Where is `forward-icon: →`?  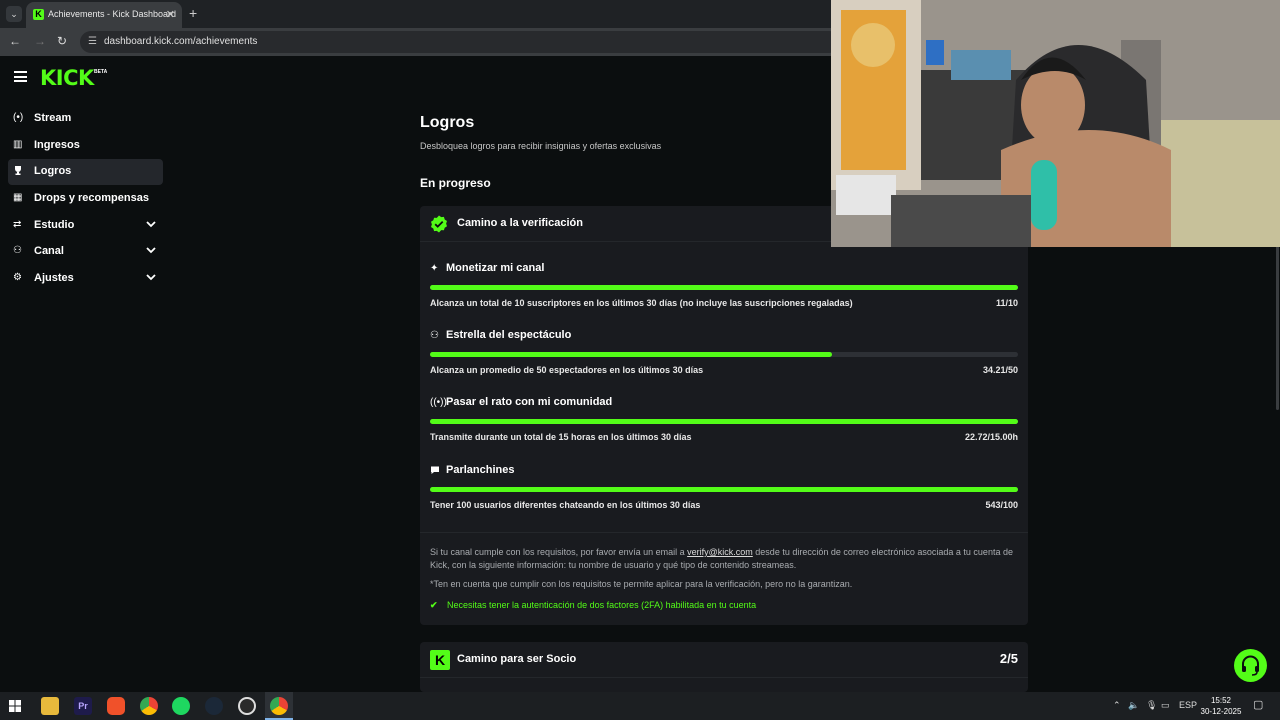 forward-icon: → is located at coordinates (40, 41).